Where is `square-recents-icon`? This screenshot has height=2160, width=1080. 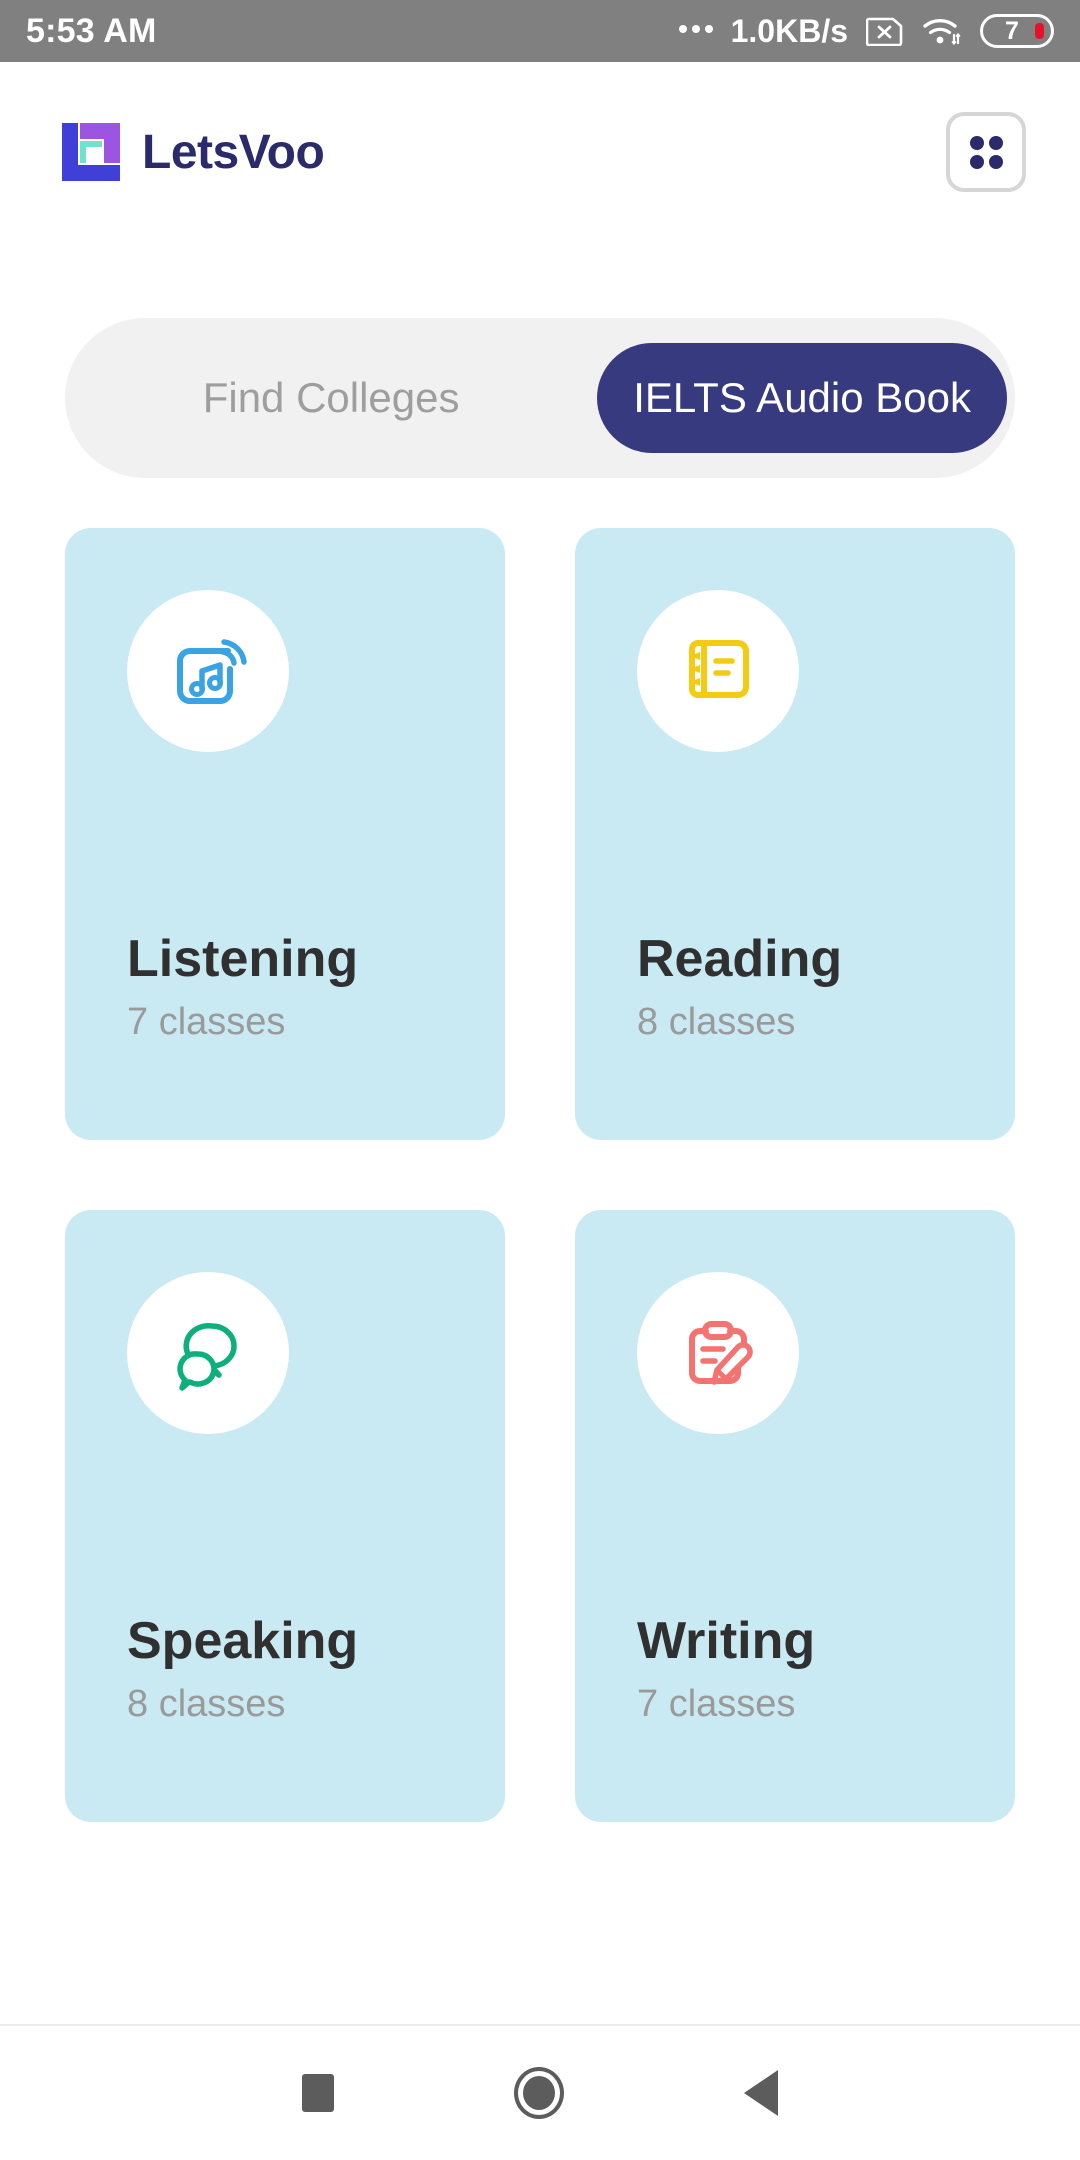 square-recents-icon is located at coordinates (318, 2093).